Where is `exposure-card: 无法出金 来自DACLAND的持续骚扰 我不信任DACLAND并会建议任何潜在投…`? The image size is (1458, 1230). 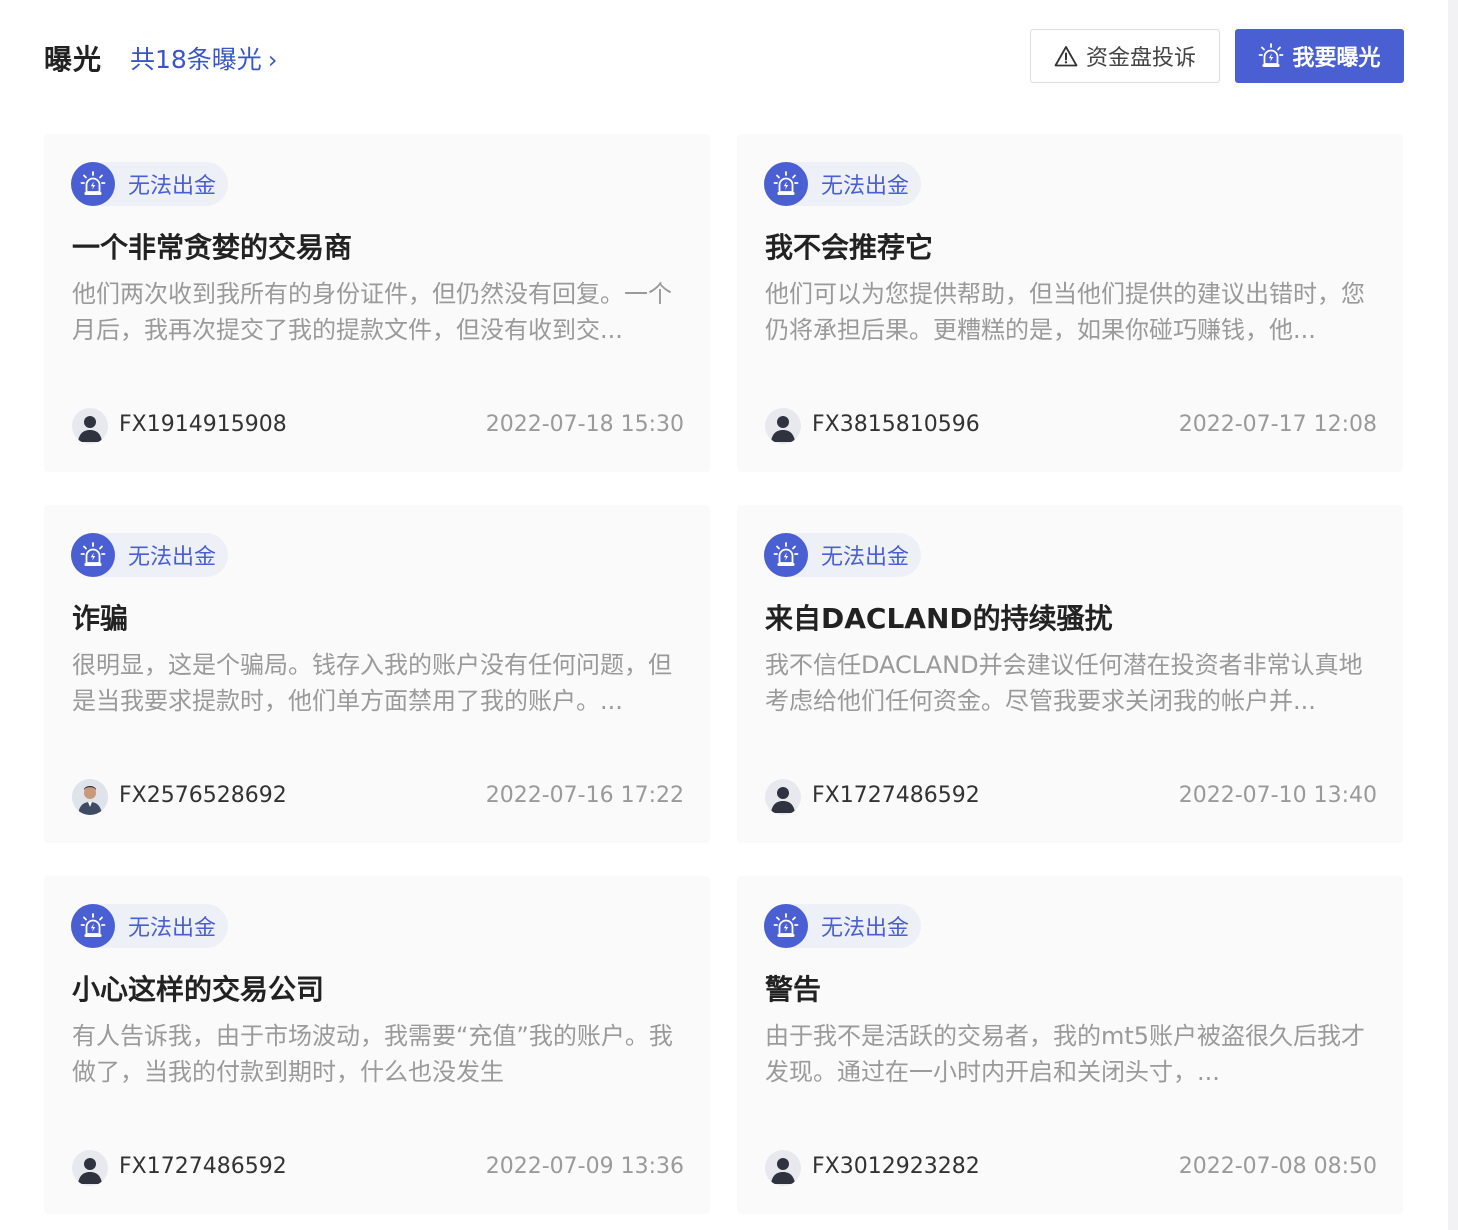
exposure-card: 无法出金 来自DACLAND的持续骚扰 我不信任DACLAND并会建议任何潜在投… is located at coordinates (1070, 674).